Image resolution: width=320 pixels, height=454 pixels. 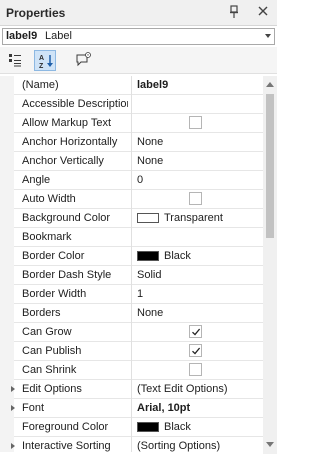 I want to click on property-row: Can Shrink, so click(x=131, y=370).